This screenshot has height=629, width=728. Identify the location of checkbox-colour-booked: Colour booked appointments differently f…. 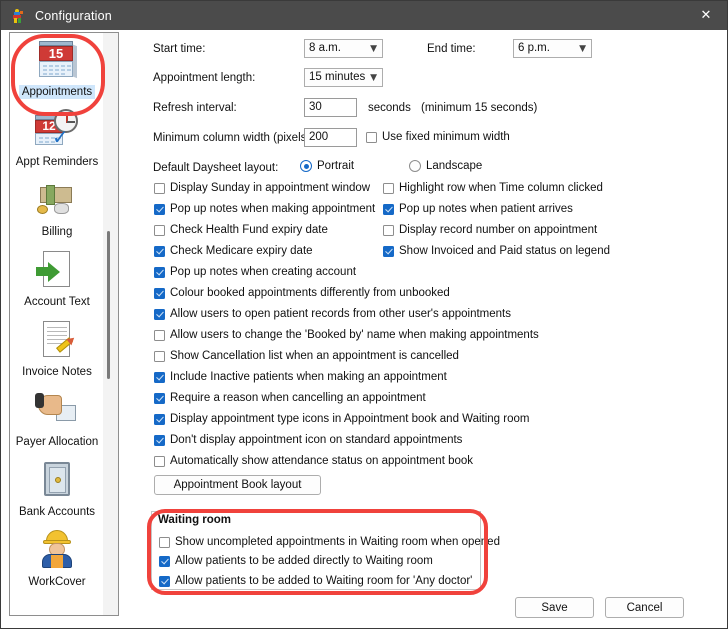
(302, 293).